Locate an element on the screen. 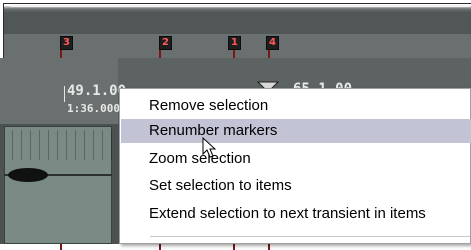 The height and width of the screenshot is (250, 471). menu-item-zoom-selection: Zoom selection is located at coordinates (296, 159).